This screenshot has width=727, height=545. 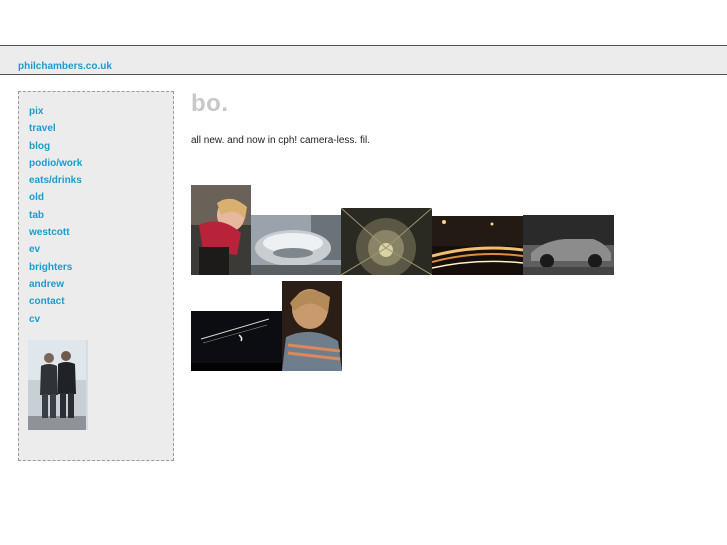 I want to click on nav-link-podio-work: podio/work, so click(x=55, y=163).